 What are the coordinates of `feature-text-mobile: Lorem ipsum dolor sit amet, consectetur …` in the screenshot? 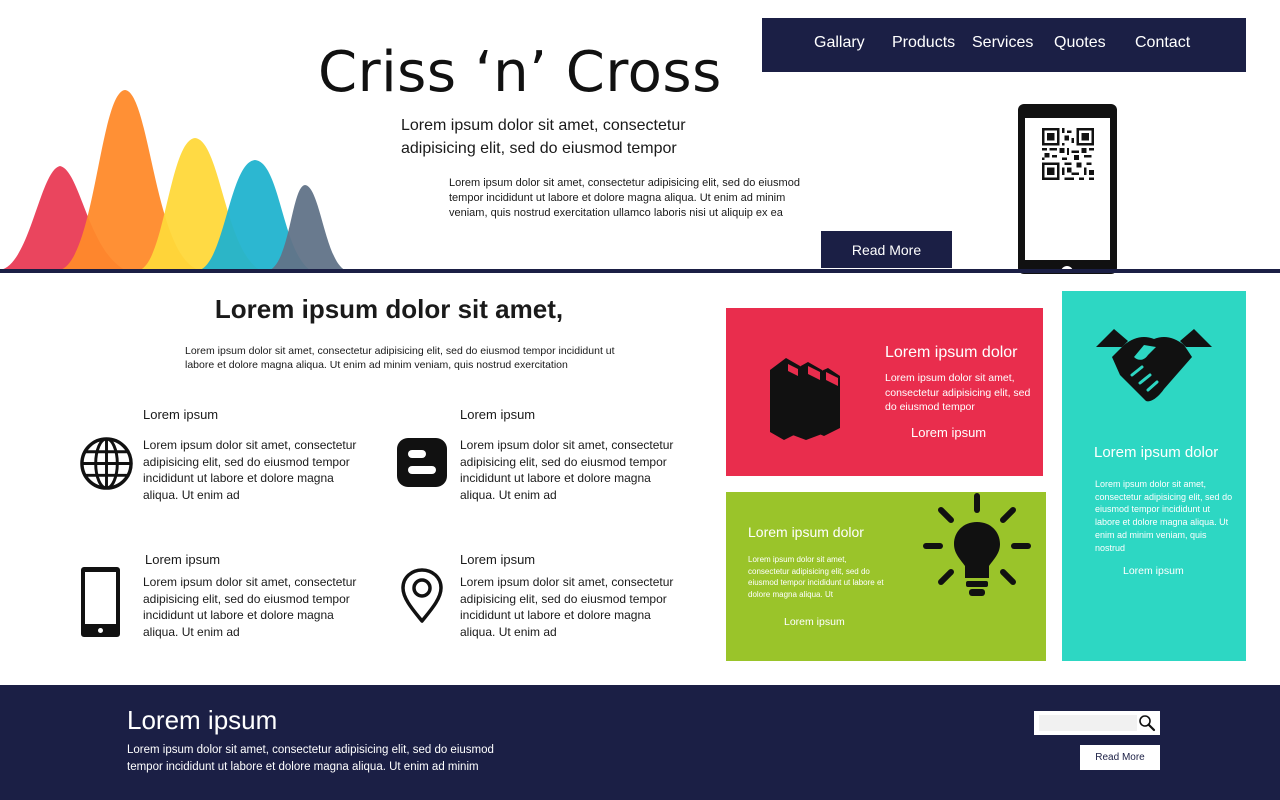 It's located at (250, 607).